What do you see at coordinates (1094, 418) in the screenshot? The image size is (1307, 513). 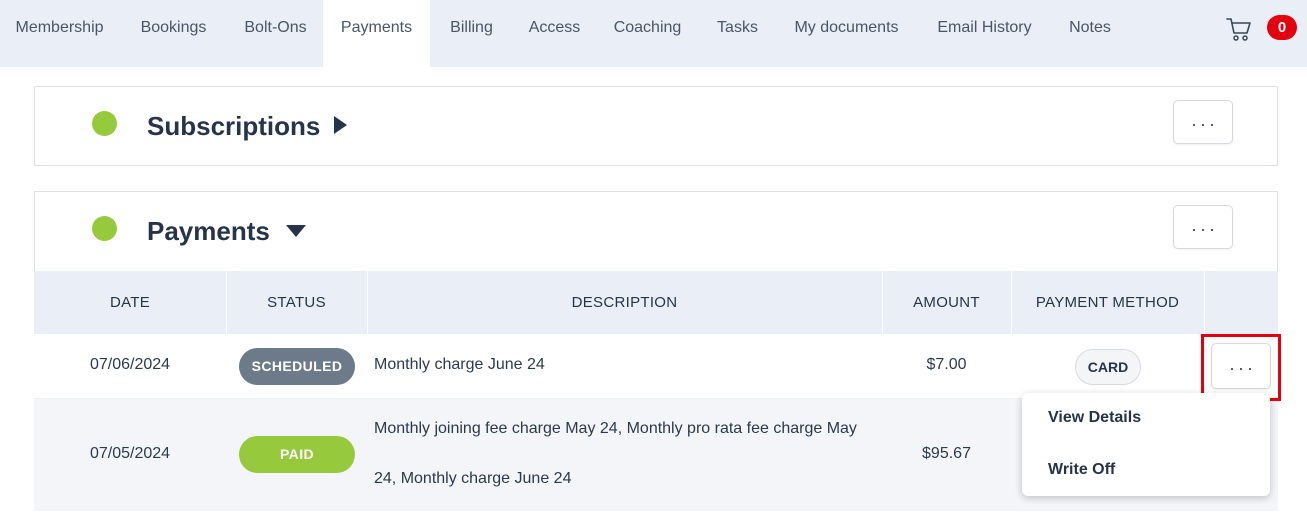 I see `menu-item-view-details: View Details` at bounding box center [1094, 418].